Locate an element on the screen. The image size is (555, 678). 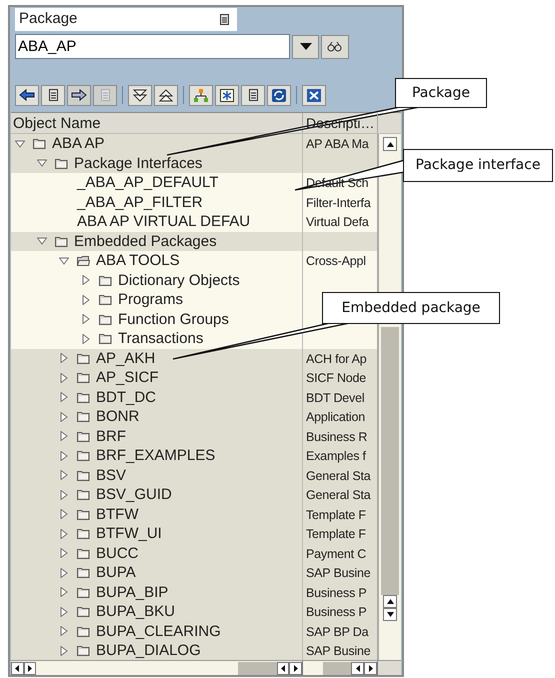
tree-node-label: AP_SICF is located at coordinates (127, 378).